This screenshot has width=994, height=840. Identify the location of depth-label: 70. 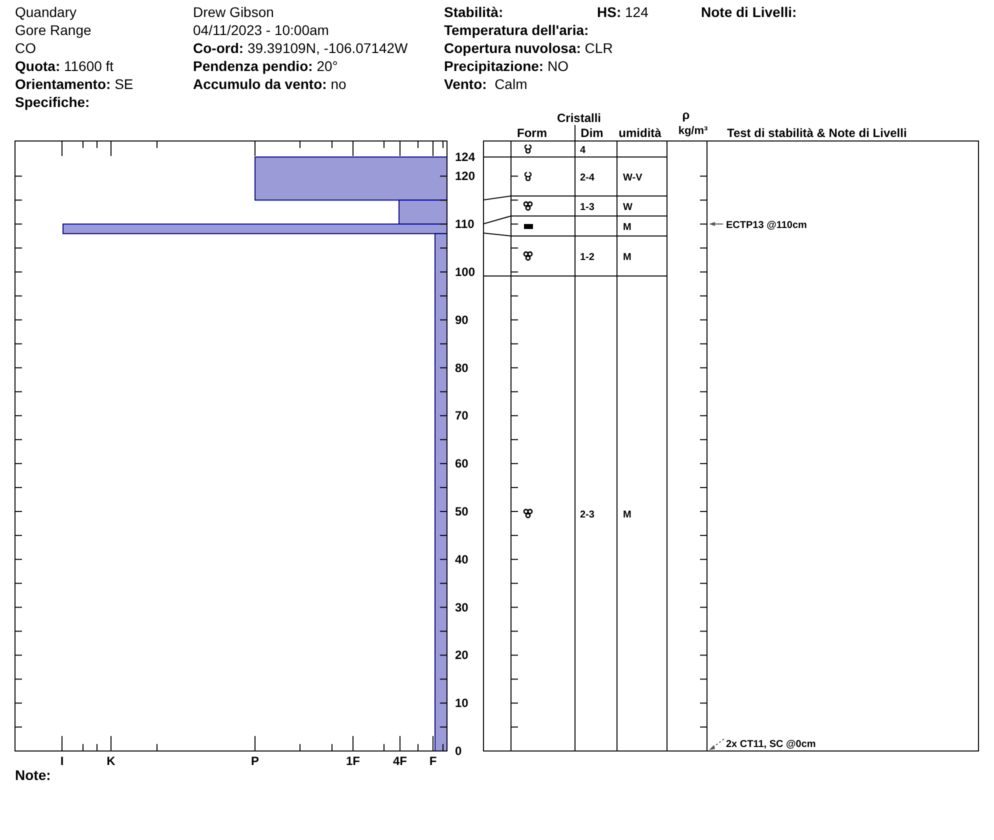
(461, 415).